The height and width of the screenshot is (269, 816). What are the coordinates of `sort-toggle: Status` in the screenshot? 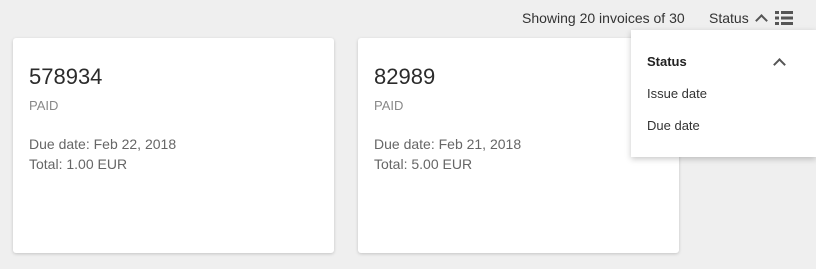 It's located at (738, 18).